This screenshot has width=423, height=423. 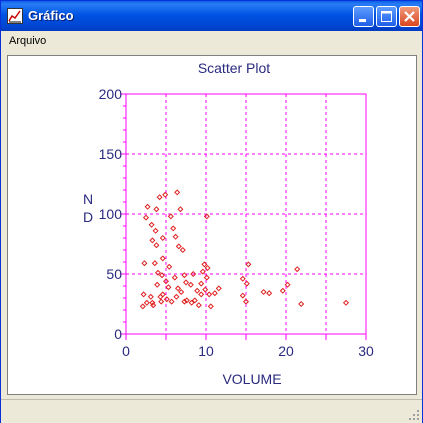 I want to click on y-tick-label: 100, so click(x=111, y=214).